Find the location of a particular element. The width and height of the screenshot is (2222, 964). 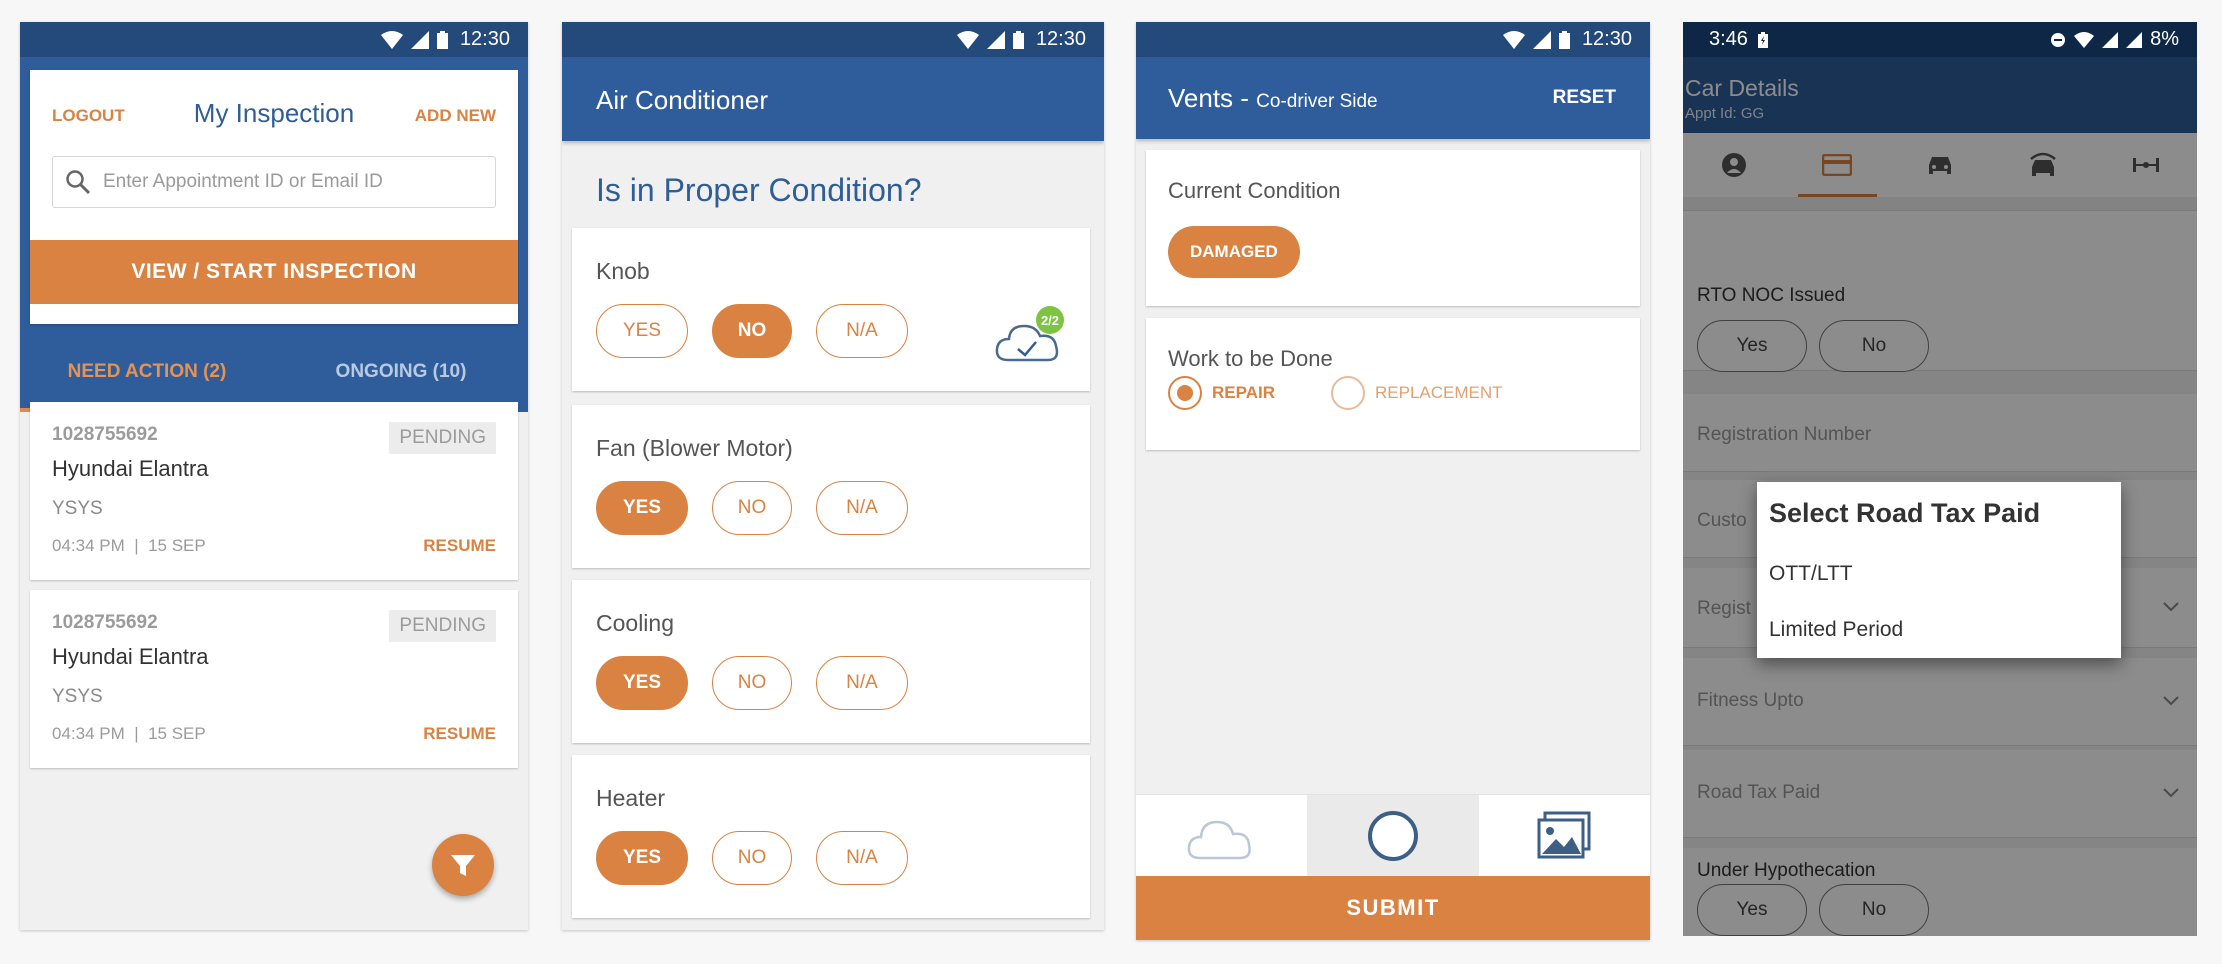

replacement-radio: REPLACEMENT is located at coordinates (1416, 393).